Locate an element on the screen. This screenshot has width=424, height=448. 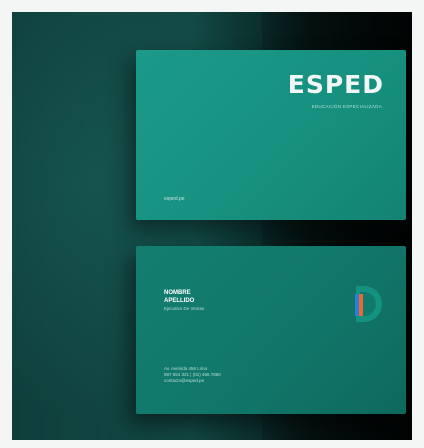
first-name: NOMBRE is located at coordinates (177, 293).